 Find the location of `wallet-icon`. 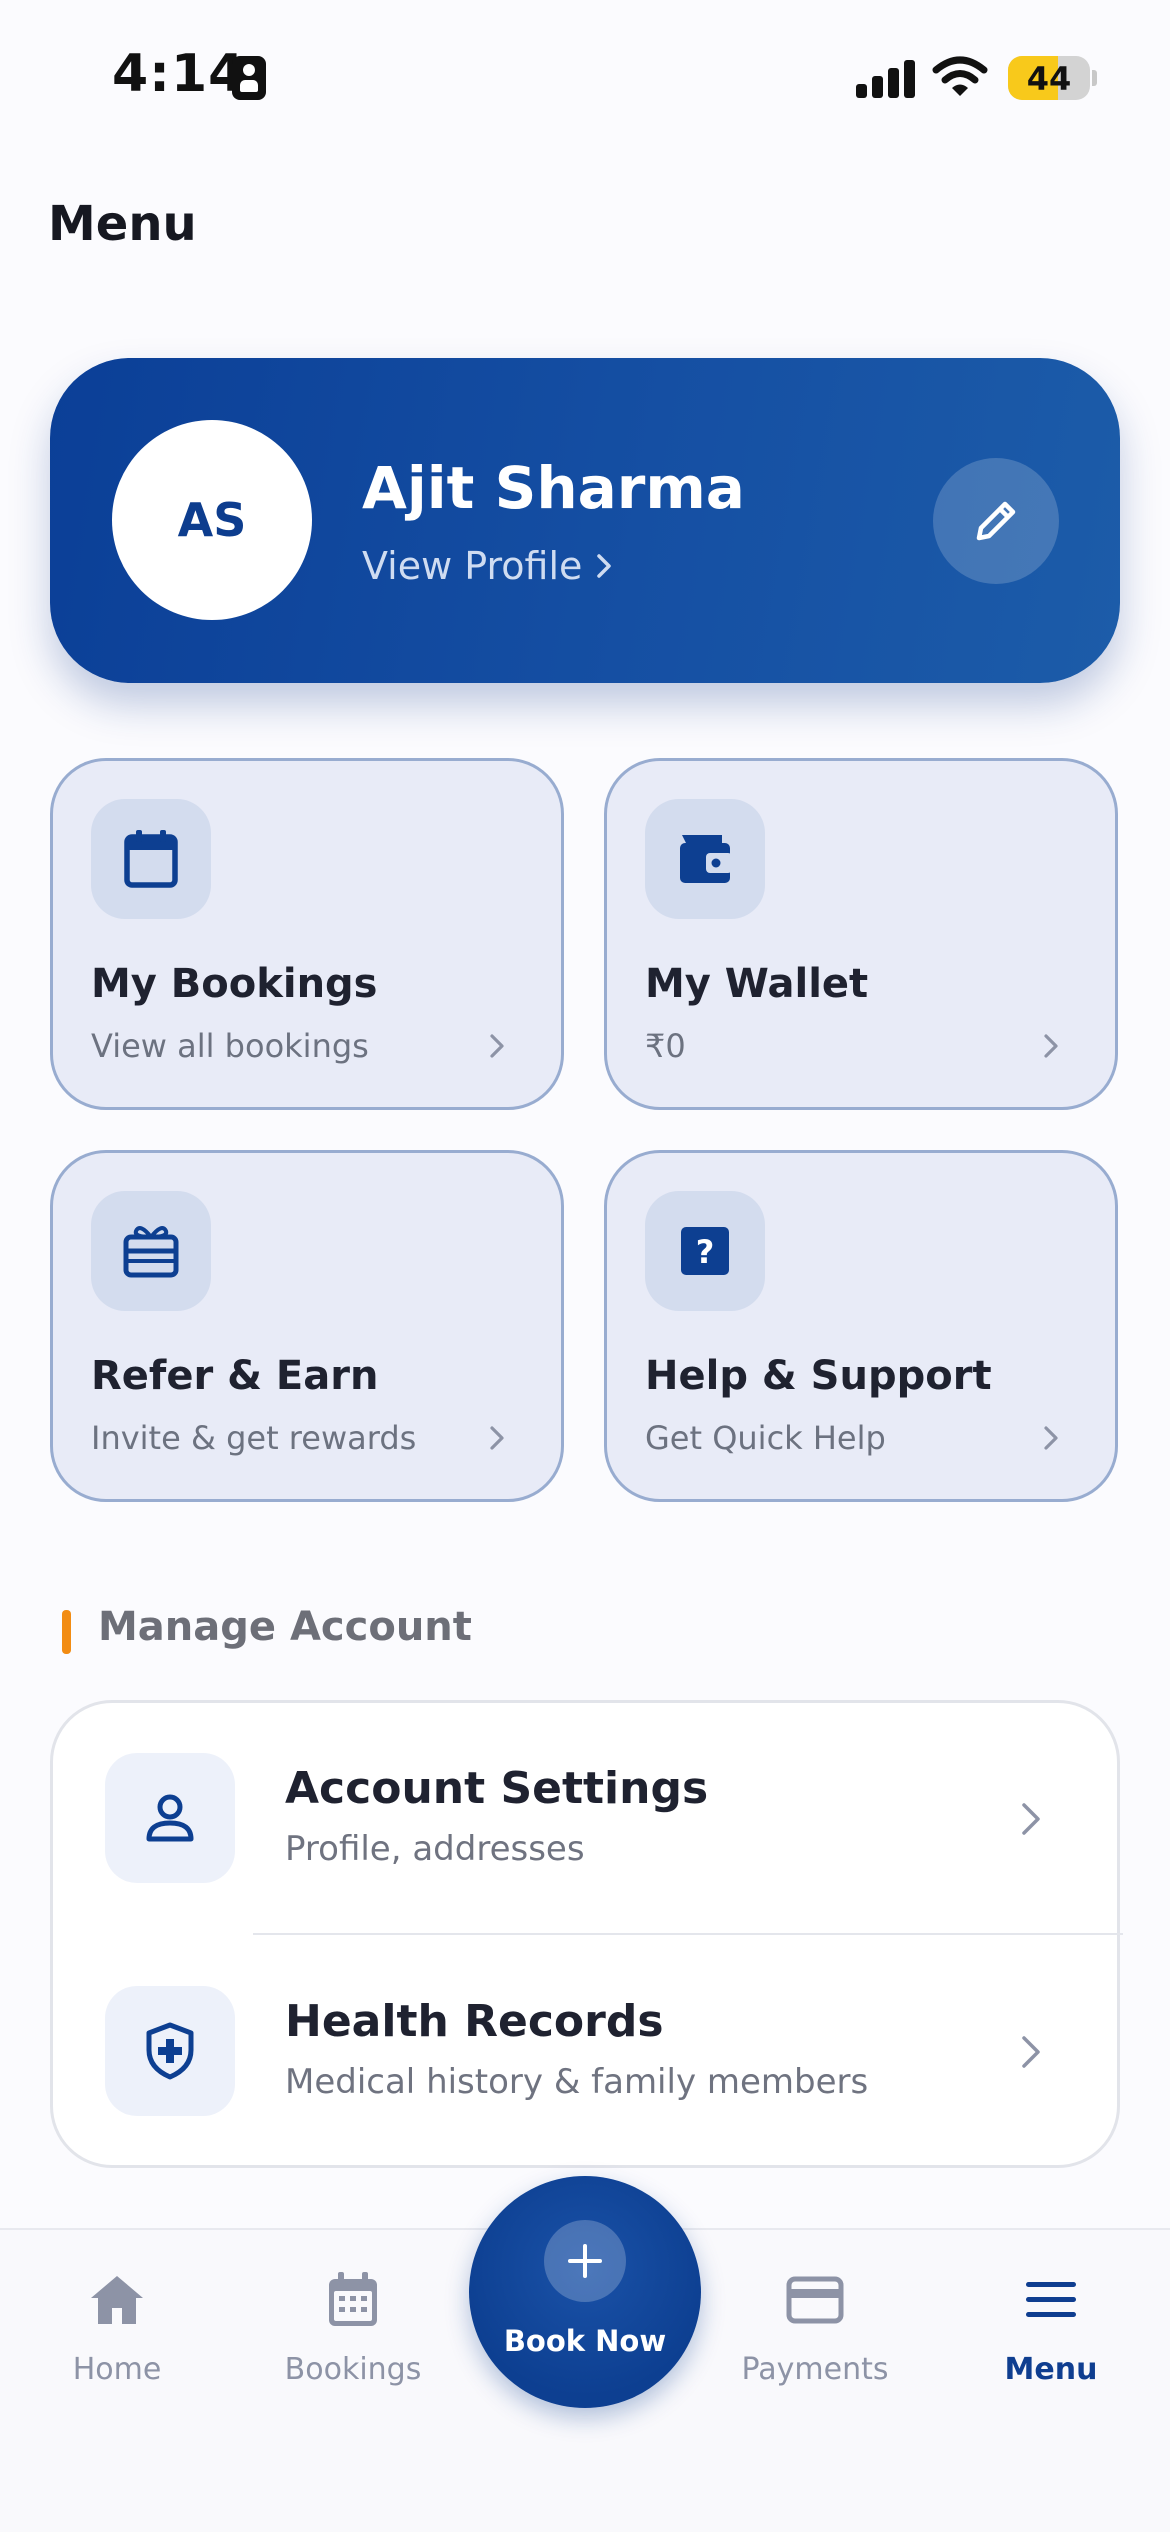

wallet-icon is located at coordinates (706, 859).